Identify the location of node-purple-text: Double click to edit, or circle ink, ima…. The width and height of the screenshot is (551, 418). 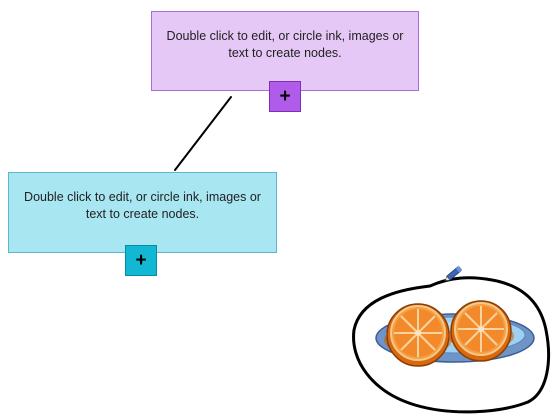
(285, 44).